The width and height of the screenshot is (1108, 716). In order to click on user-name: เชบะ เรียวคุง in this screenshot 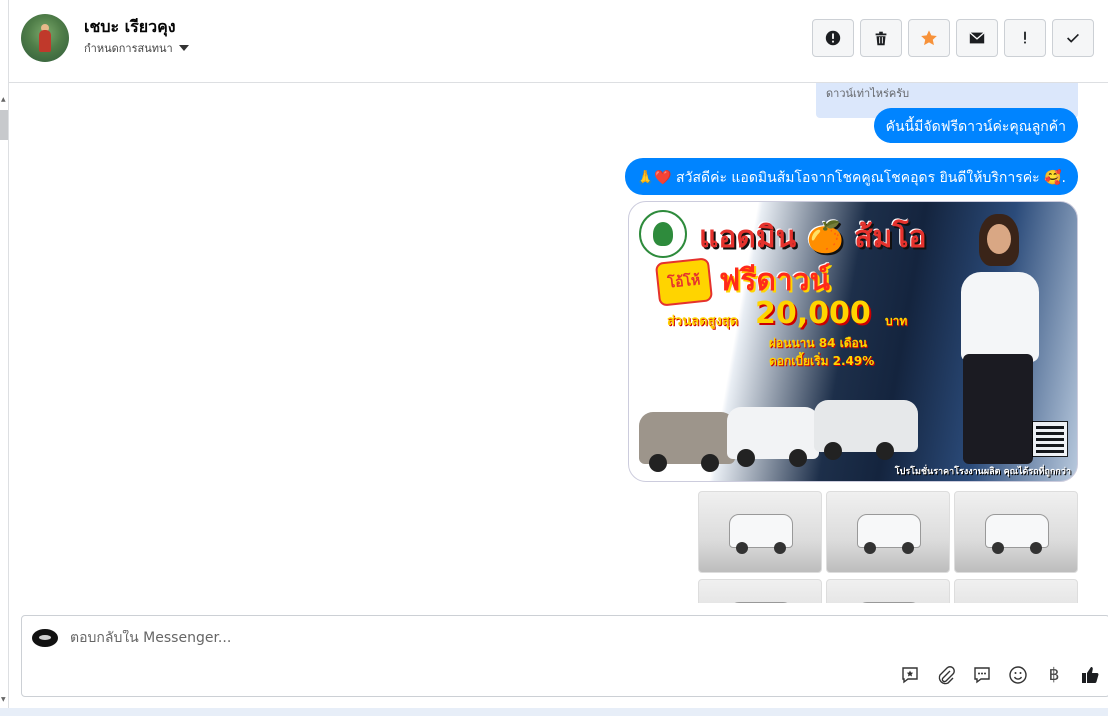, I will do `click(130, 27)`.